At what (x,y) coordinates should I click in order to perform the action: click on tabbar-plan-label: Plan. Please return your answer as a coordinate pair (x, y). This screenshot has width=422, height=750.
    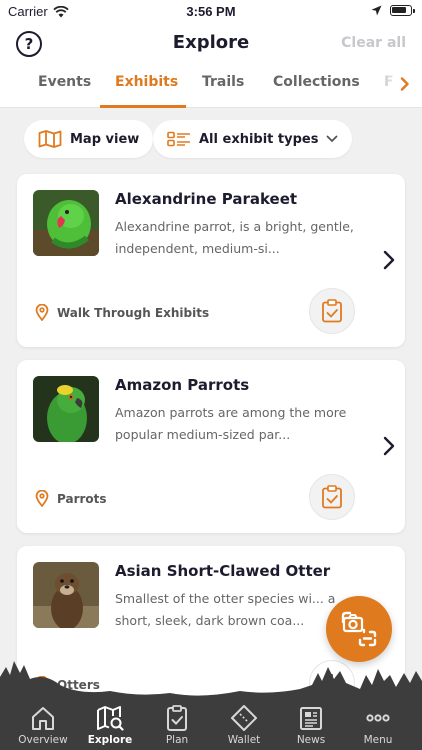
    Looking at the image, I should click on (177, 740).